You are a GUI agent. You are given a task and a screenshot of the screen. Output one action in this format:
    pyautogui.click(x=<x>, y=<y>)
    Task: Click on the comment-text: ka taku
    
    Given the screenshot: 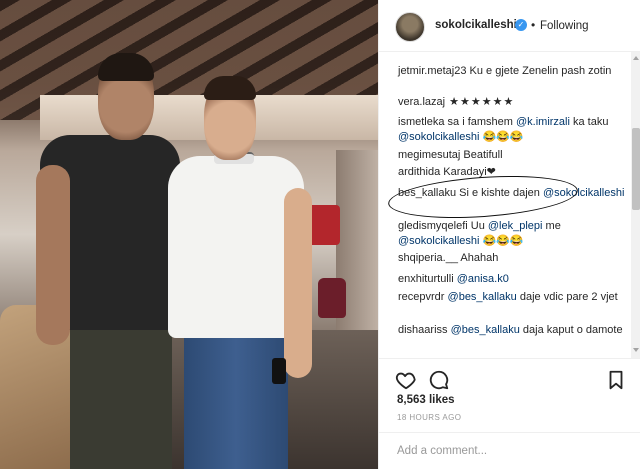 What is the action you would take?
    pyautogui.click(x=589, y=122)
    